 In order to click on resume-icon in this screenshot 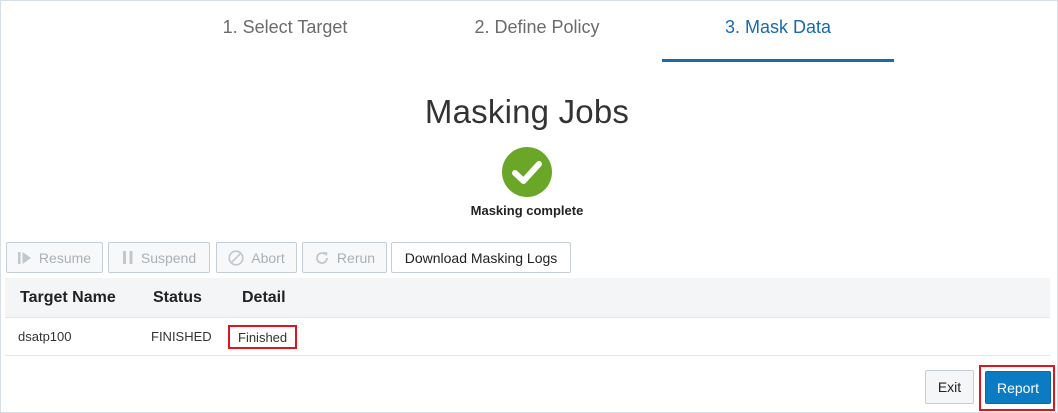, I will do `click(24, 258)`.